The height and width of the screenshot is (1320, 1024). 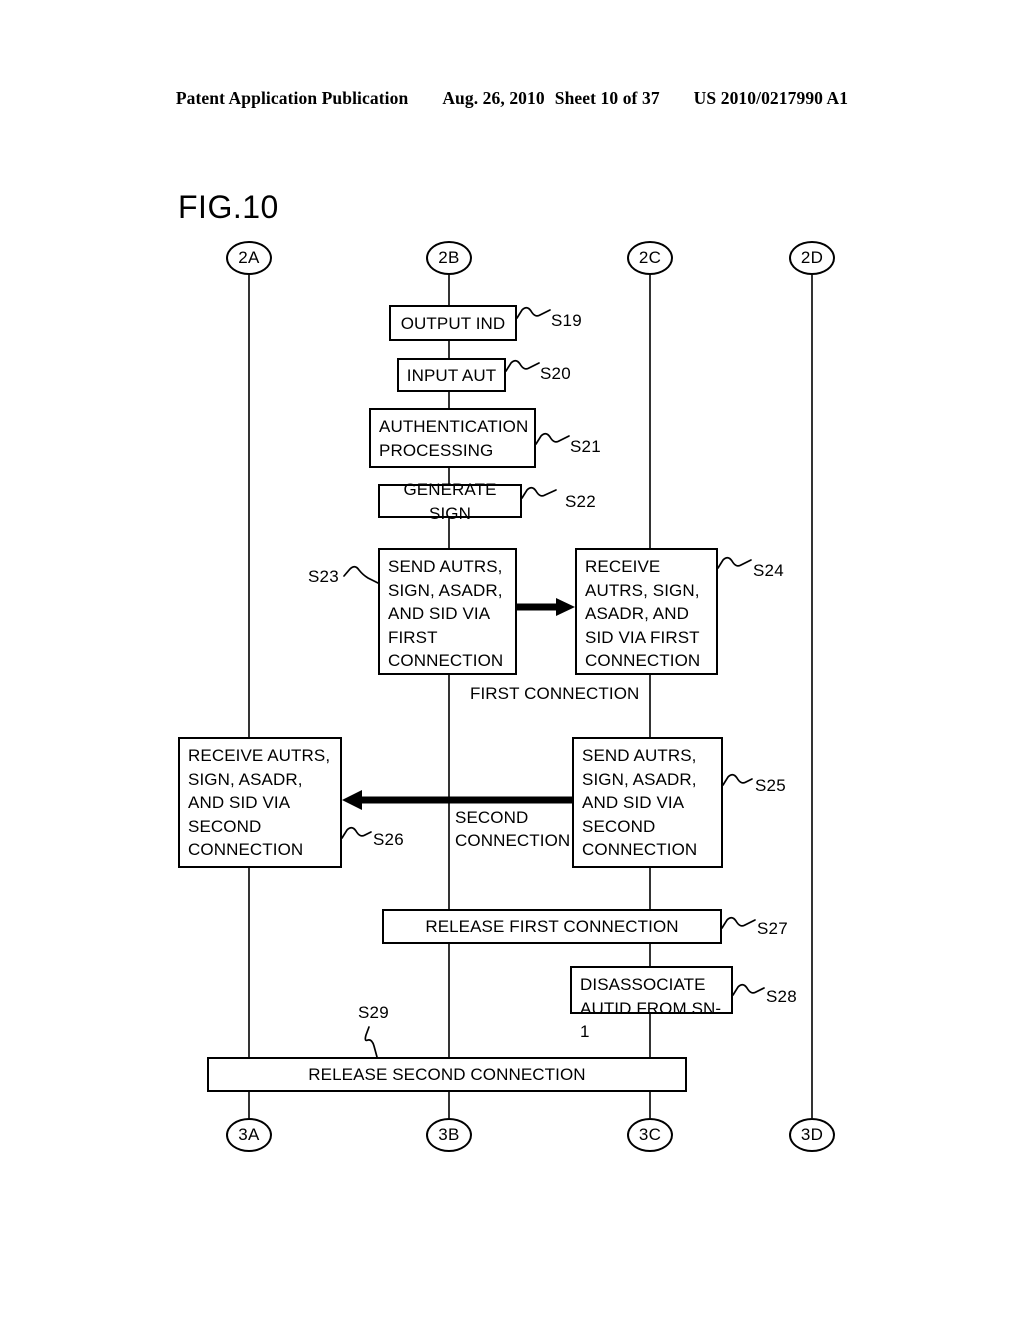 What do you see at coordinates (781, 996) in the screenshot?
I see `step-label-s28: S28` at bounding box center [781, 996].